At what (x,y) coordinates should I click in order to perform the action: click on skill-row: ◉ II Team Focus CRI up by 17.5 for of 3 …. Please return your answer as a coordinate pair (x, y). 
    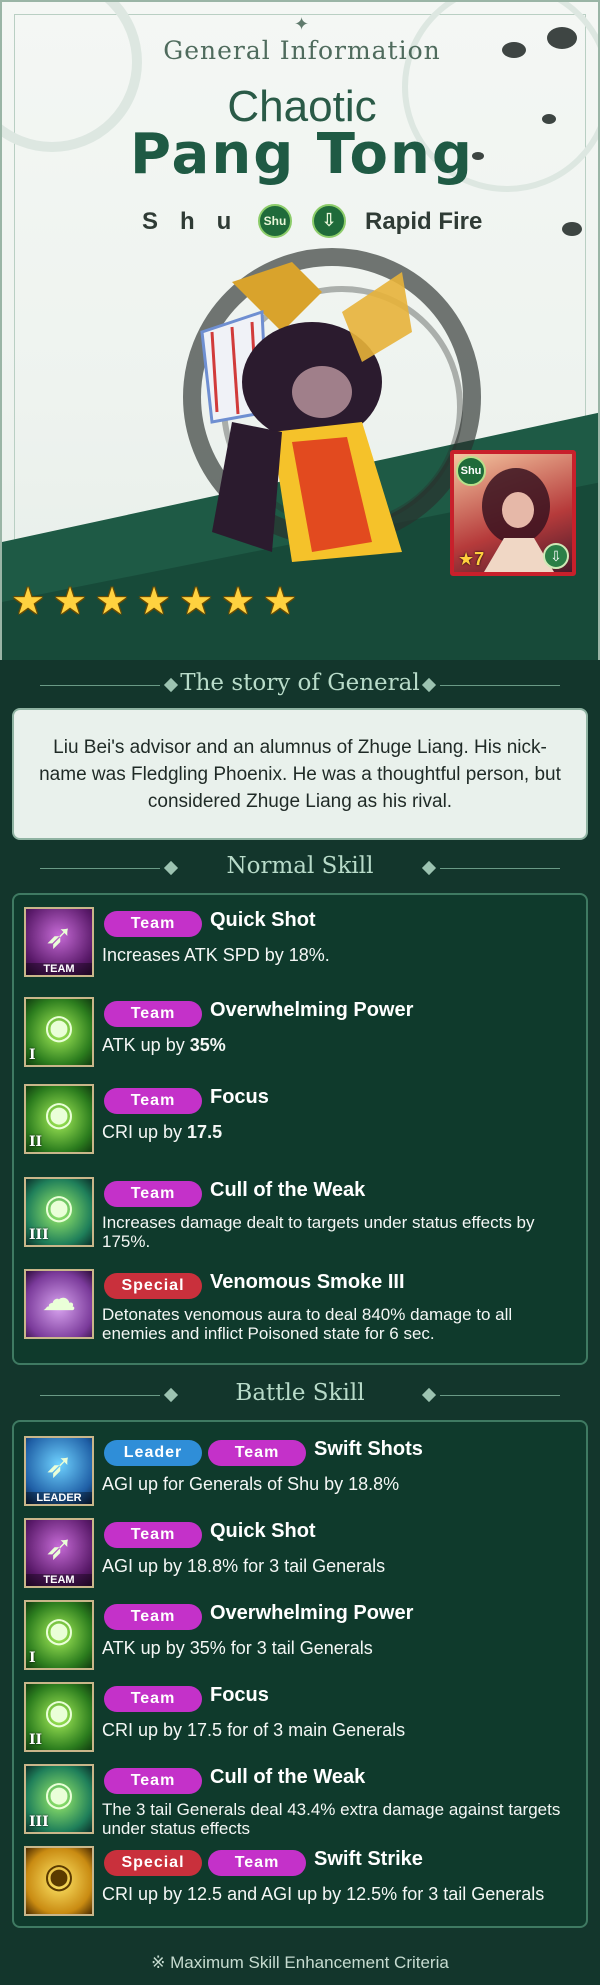
    Looking at the image, I should click on (302, 1719).